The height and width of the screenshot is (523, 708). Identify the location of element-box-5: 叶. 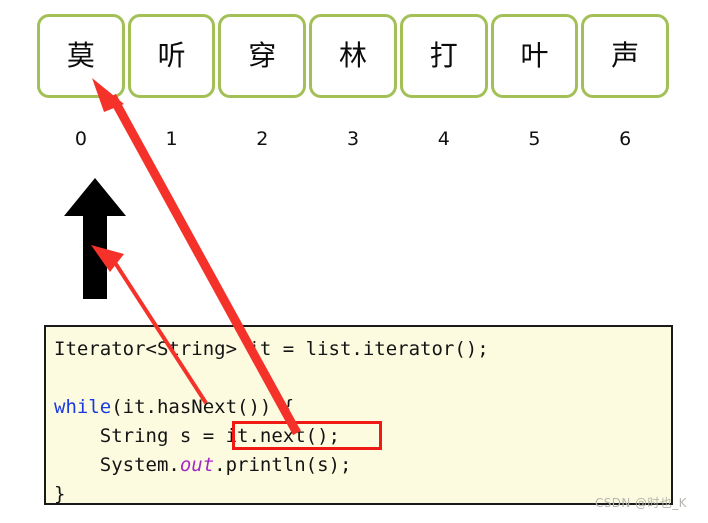
(534, 56).